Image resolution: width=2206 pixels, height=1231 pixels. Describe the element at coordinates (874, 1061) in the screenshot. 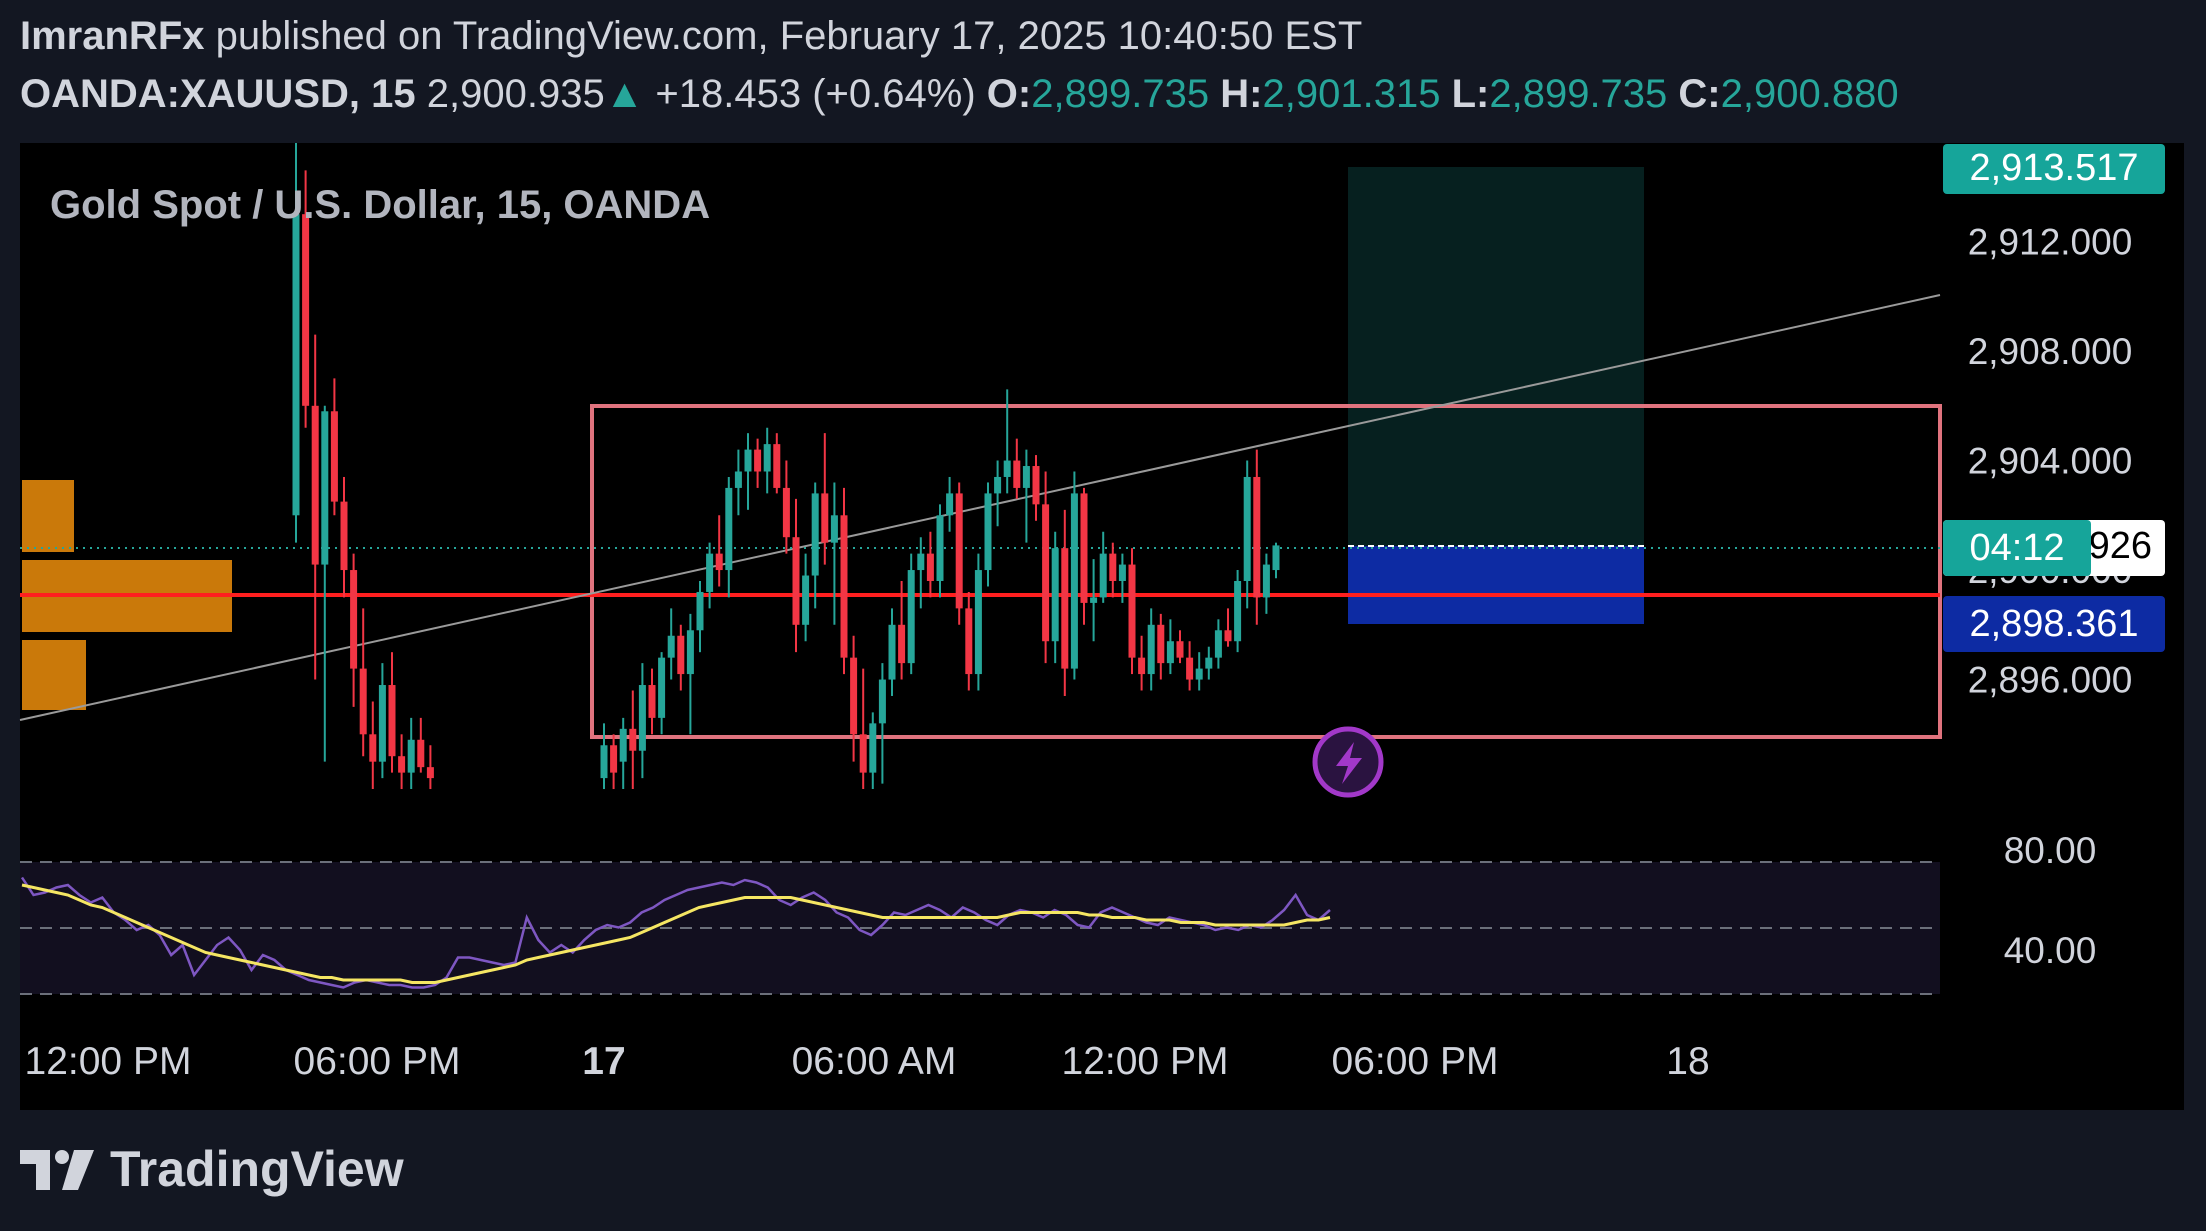

I see `time-tick-label: 06:00 AM` at that location.